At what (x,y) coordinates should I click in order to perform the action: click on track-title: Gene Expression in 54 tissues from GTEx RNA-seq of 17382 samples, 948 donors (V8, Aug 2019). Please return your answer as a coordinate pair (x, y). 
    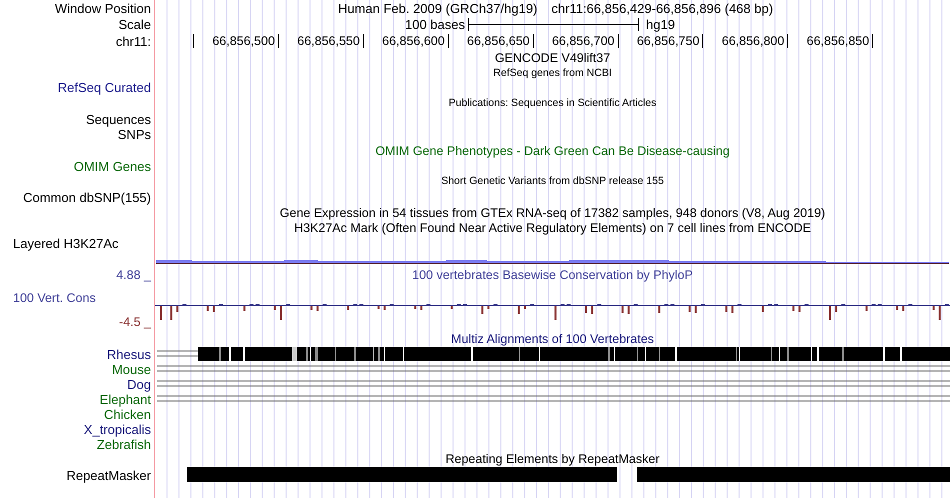
    Looking at the image, I should click on (553, 213).